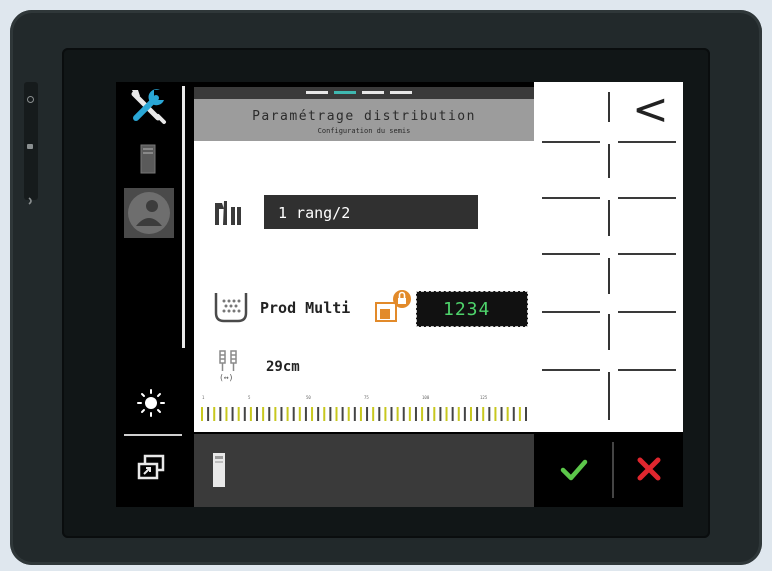  I want to click on hardware-side-buttons, so click(31, 143).